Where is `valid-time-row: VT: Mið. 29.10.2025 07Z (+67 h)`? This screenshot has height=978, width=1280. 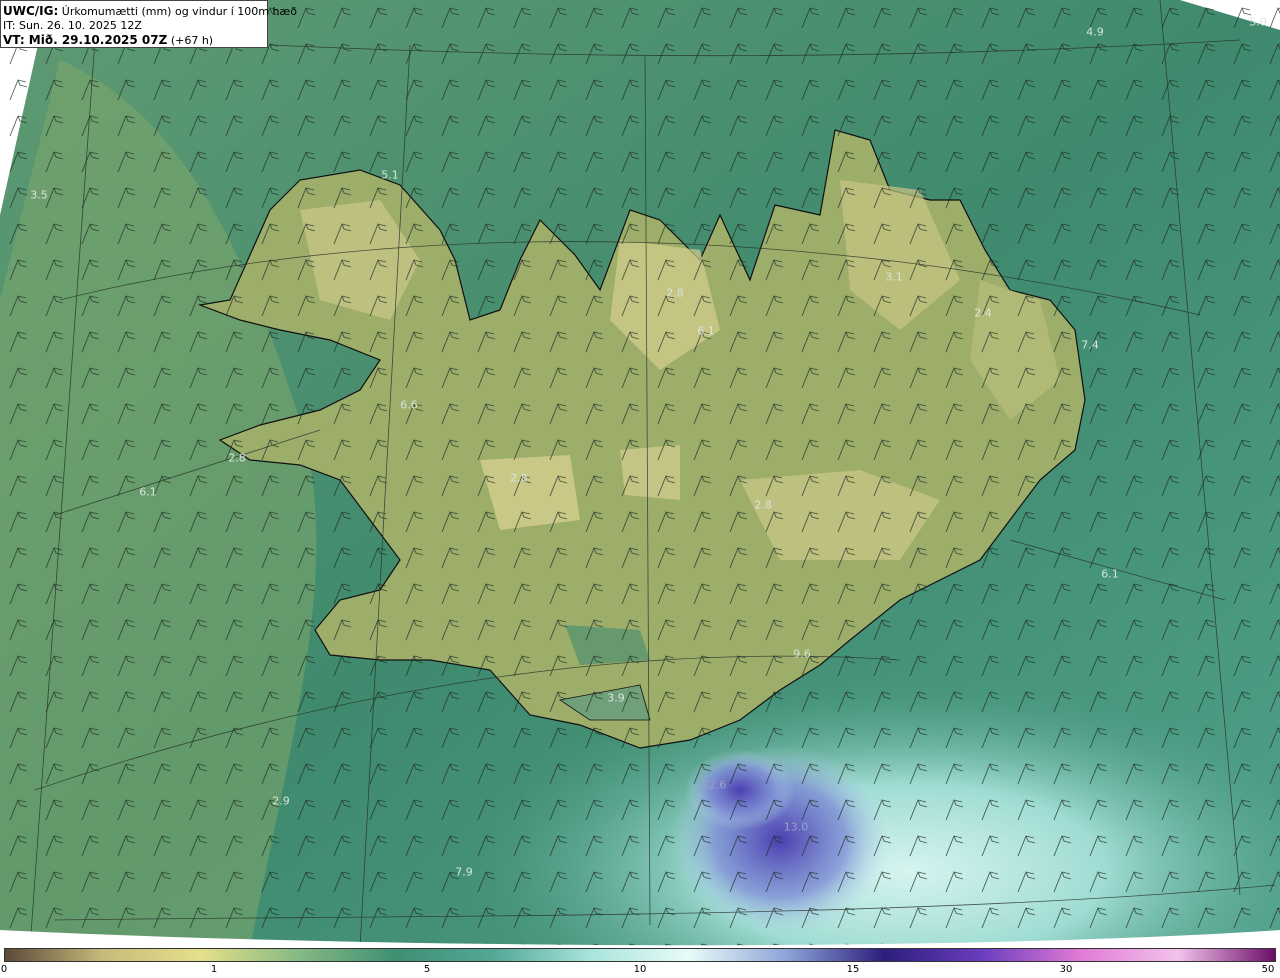 valid-time-row: VT: Mið. 29.10.2025 07Z (+67 h) is located at coordinates (135, 40).